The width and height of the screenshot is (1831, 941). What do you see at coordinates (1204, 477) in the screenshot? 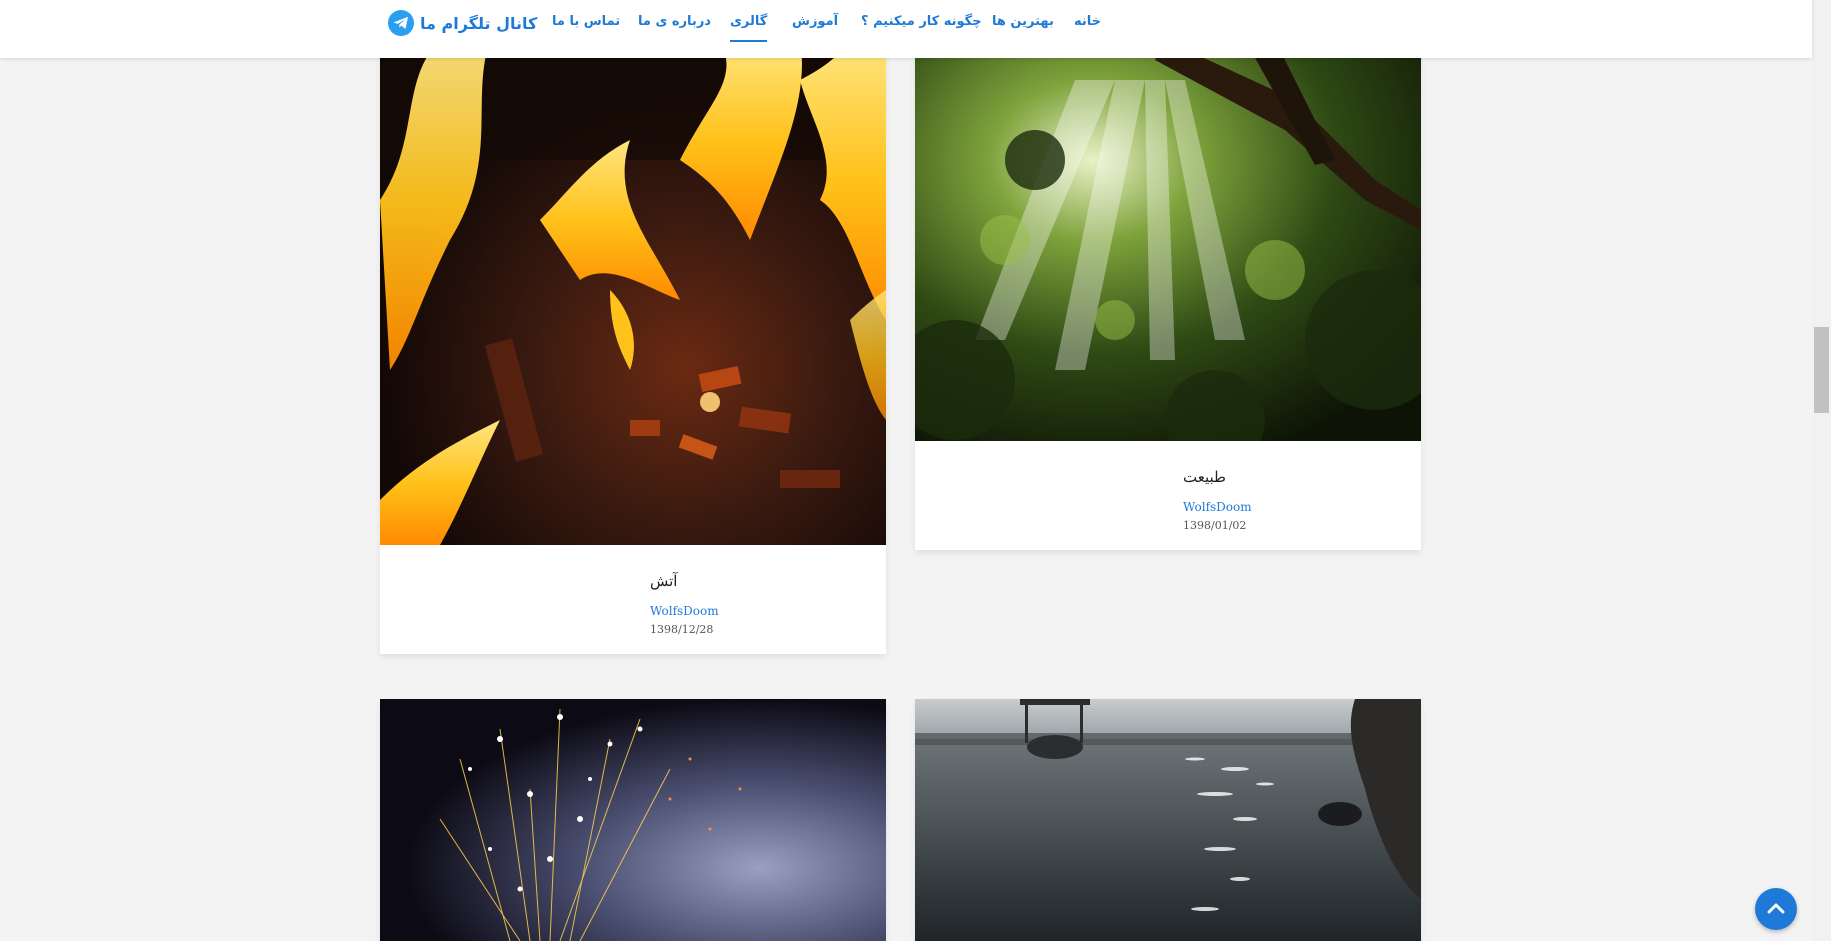
I see `card-title: طبیعت` at bounding box center [1204, 477].